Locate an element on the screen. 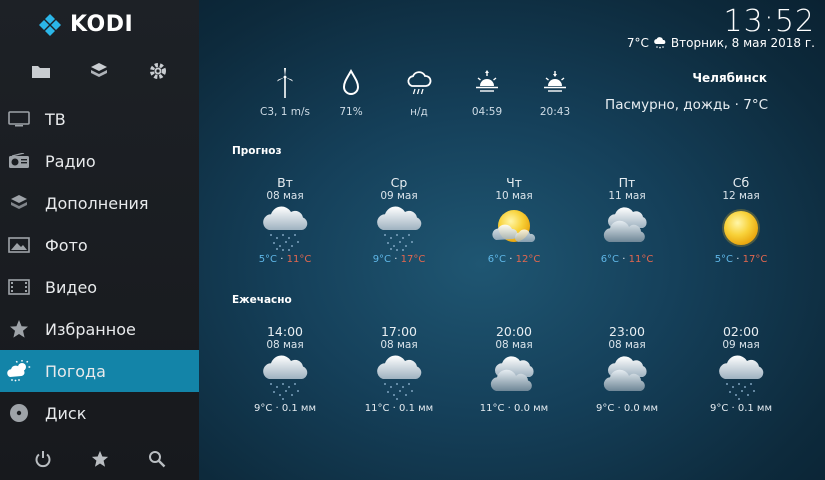 The image size is (825, 480). folder-icon is located at coordinates (41, 71).